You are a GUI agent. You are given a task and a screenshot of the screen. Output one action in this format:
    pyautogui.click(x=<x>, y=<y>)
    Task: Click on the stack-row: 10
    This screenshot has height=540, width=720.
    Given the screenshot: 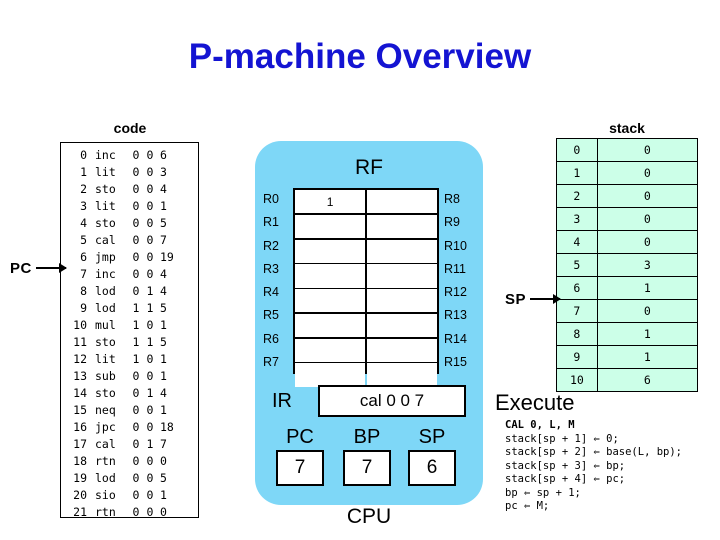 What is the action you would take?
    pyautogui.click(x=627, y=173)
    